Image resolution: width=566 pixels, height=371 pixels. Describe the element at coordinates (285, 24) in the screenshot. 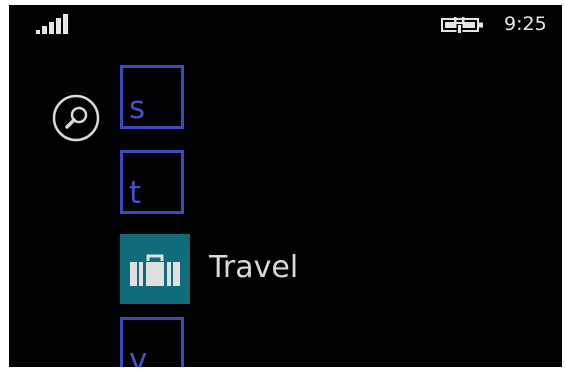

I see `status-bar: 9:25` at that location.